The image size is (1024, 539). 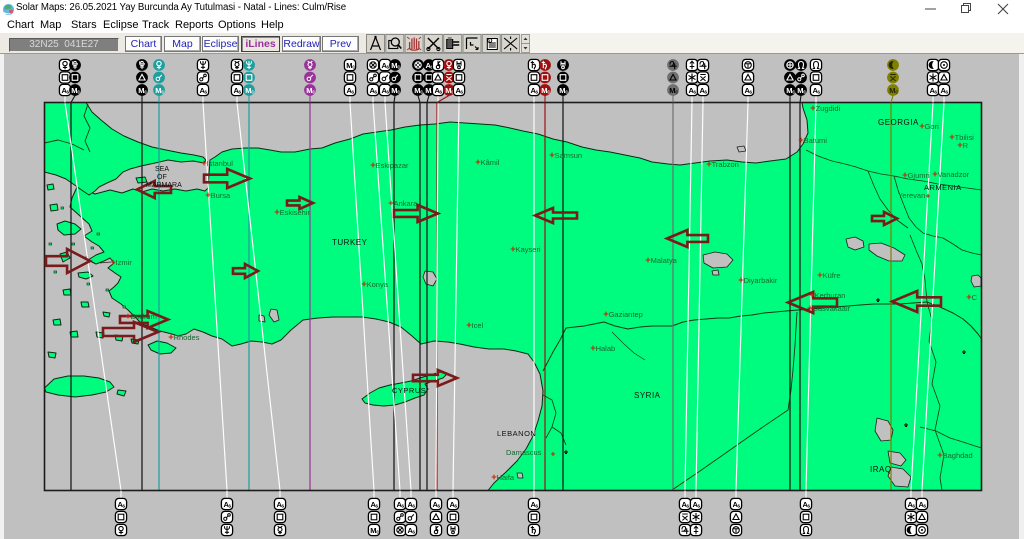 I want to click on svg-text: IRAQ, so click(x=881, y=469).